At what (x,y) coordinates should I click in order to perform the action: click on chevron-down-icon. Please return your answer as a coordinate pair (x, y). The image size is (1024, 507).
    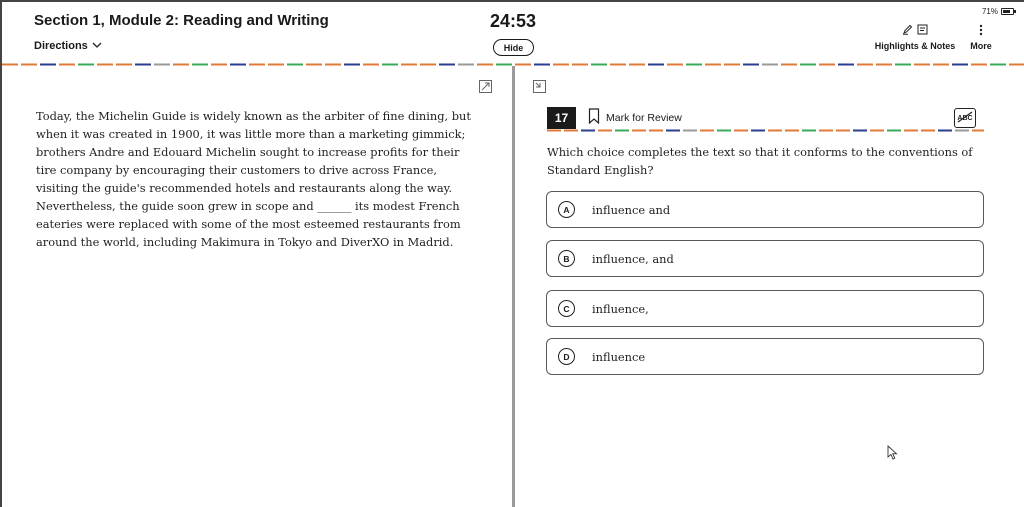
    Looking at the image, I should click on (97, 46).